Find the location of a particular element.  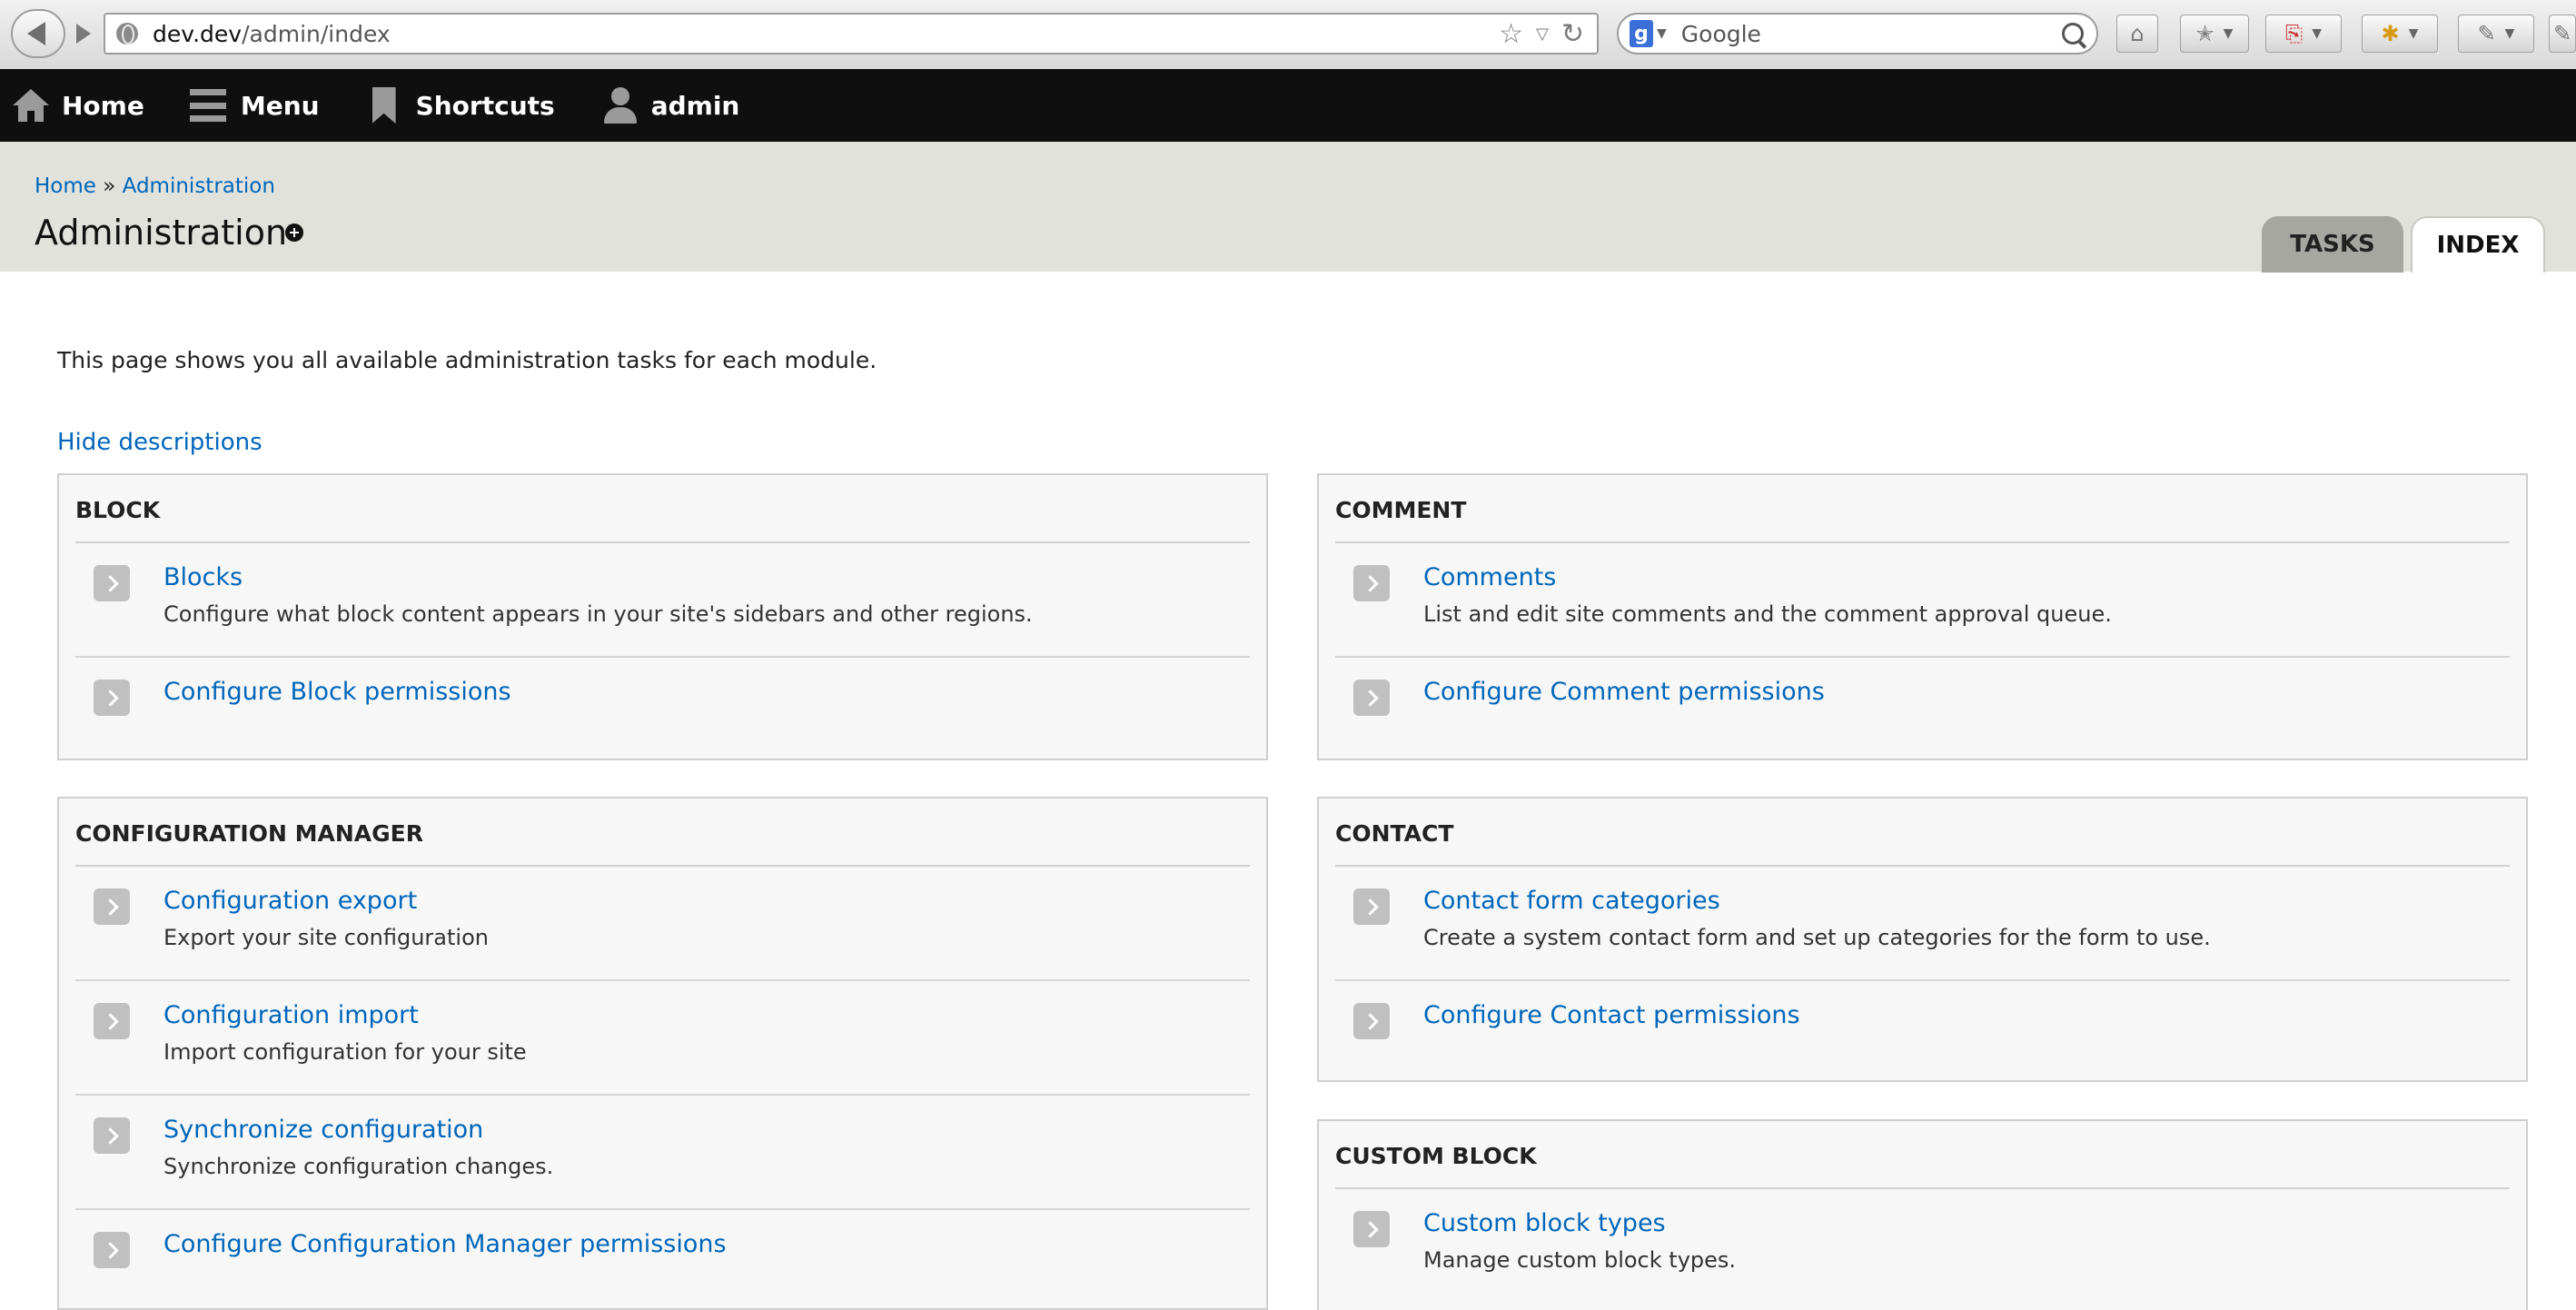

comment-permissions-link: Configure Comment permissions is located at coordinates (1624, 692).